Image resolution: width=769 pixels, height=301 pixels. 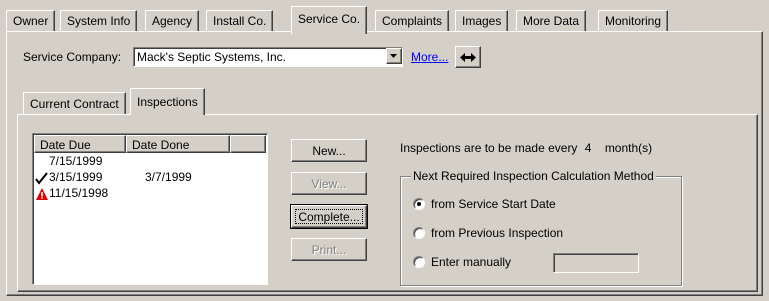 I want to click on tab-service-co: Service Co., so click(x=329, y=20).